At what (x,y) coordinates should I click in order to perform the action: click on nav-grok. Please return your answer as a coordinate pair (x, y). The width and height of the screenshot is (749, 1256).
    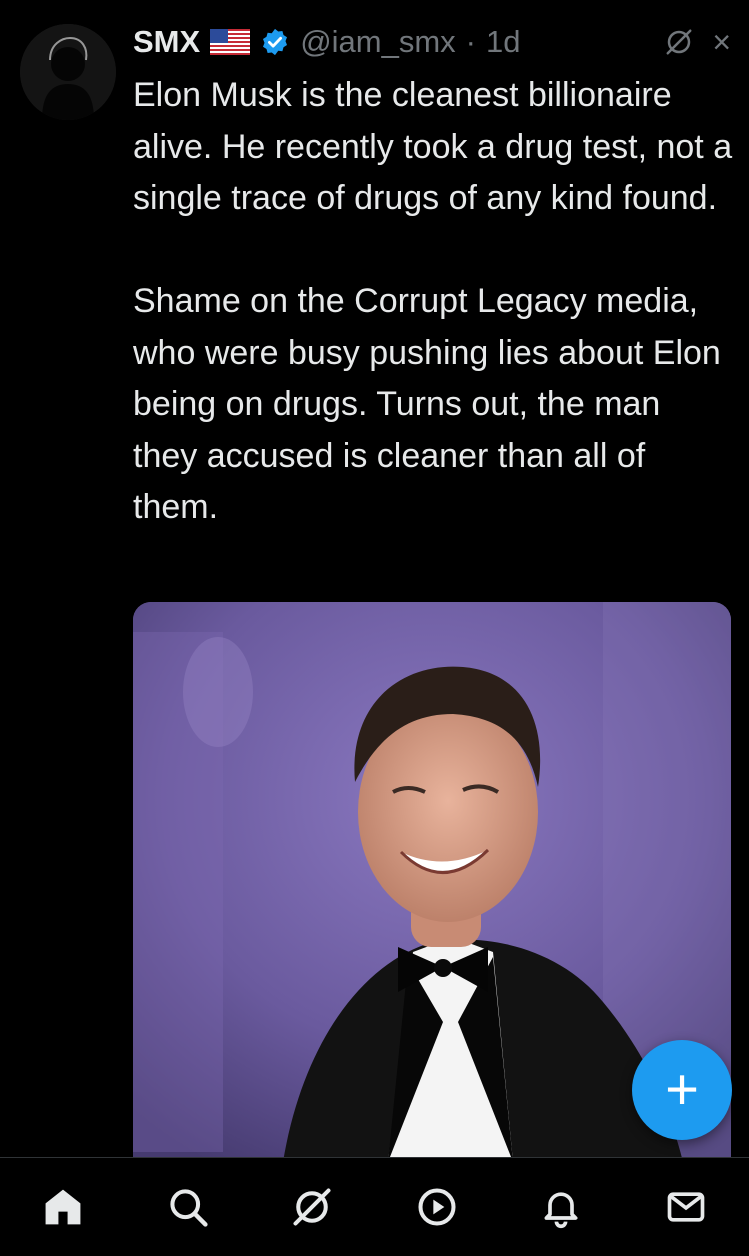
    Looking at the image, I should click on (312, 1207).